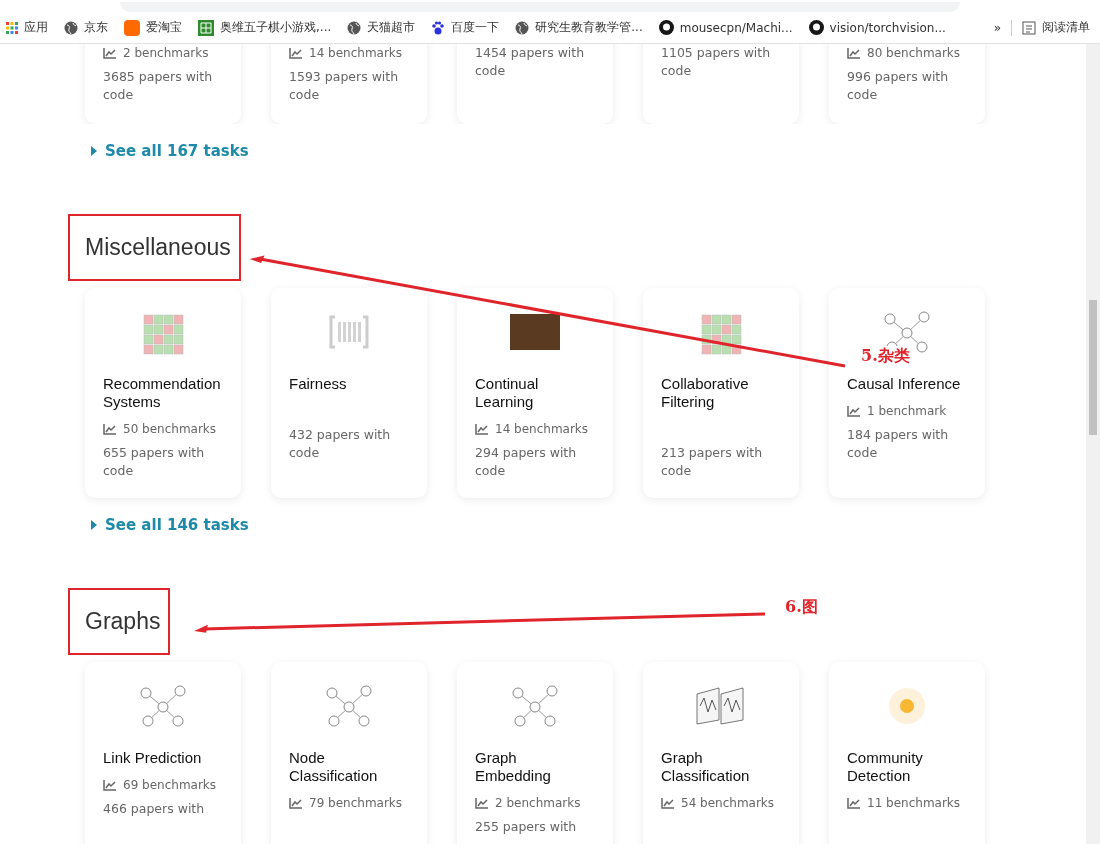 The width and height of the screenshot is (1100, 850). Describe the element at coordinates (705, 393) in the screenshot. I see `task-title: Collaborative Filtering` at that location.